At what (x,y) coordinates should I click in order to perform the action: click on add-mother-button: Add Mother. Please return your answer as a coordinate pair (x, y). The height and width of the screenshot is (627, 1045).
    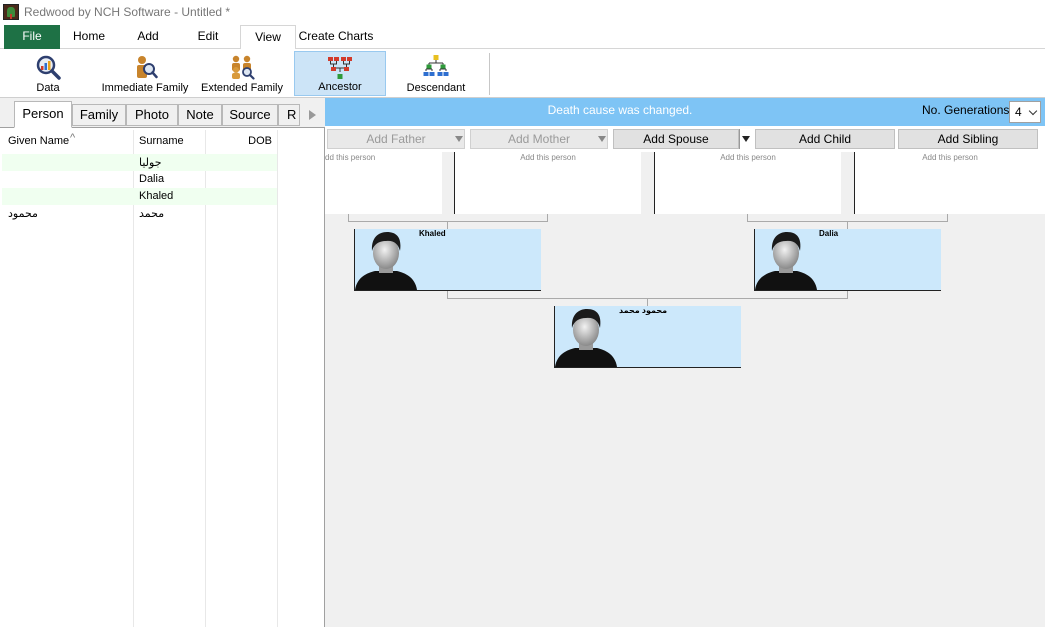
    Looking at the image, I should click on (539, 139).